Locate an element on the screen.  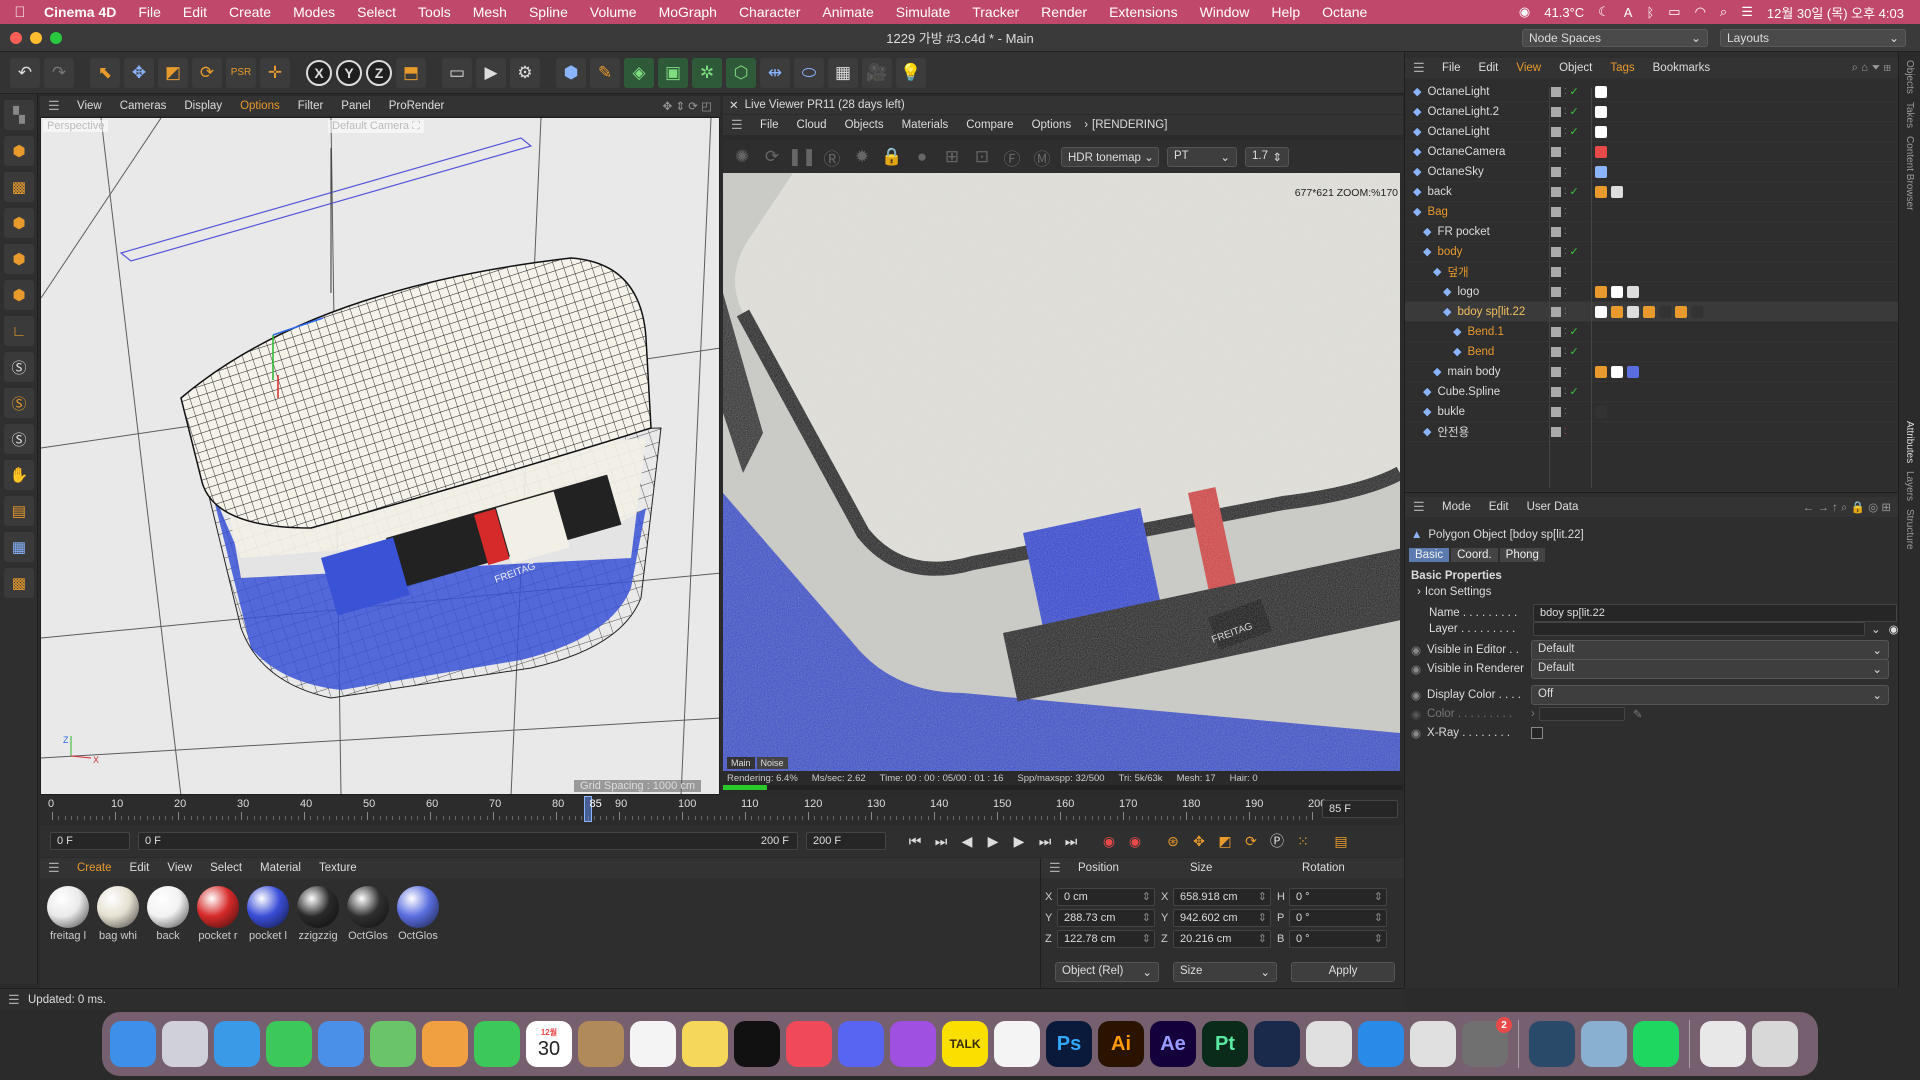
safari-icon is located at coordinates (237, 1044).